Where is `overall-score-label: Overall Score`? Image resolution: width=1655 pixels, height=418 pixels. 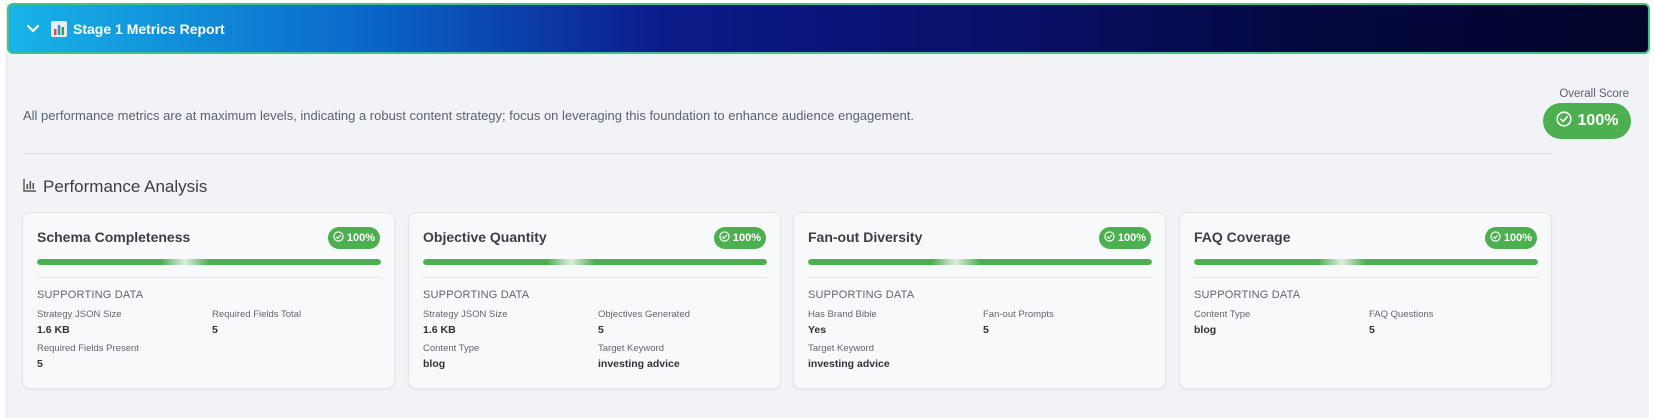
overall-score-label: Overall Score is located at coordinates (1594, 94).